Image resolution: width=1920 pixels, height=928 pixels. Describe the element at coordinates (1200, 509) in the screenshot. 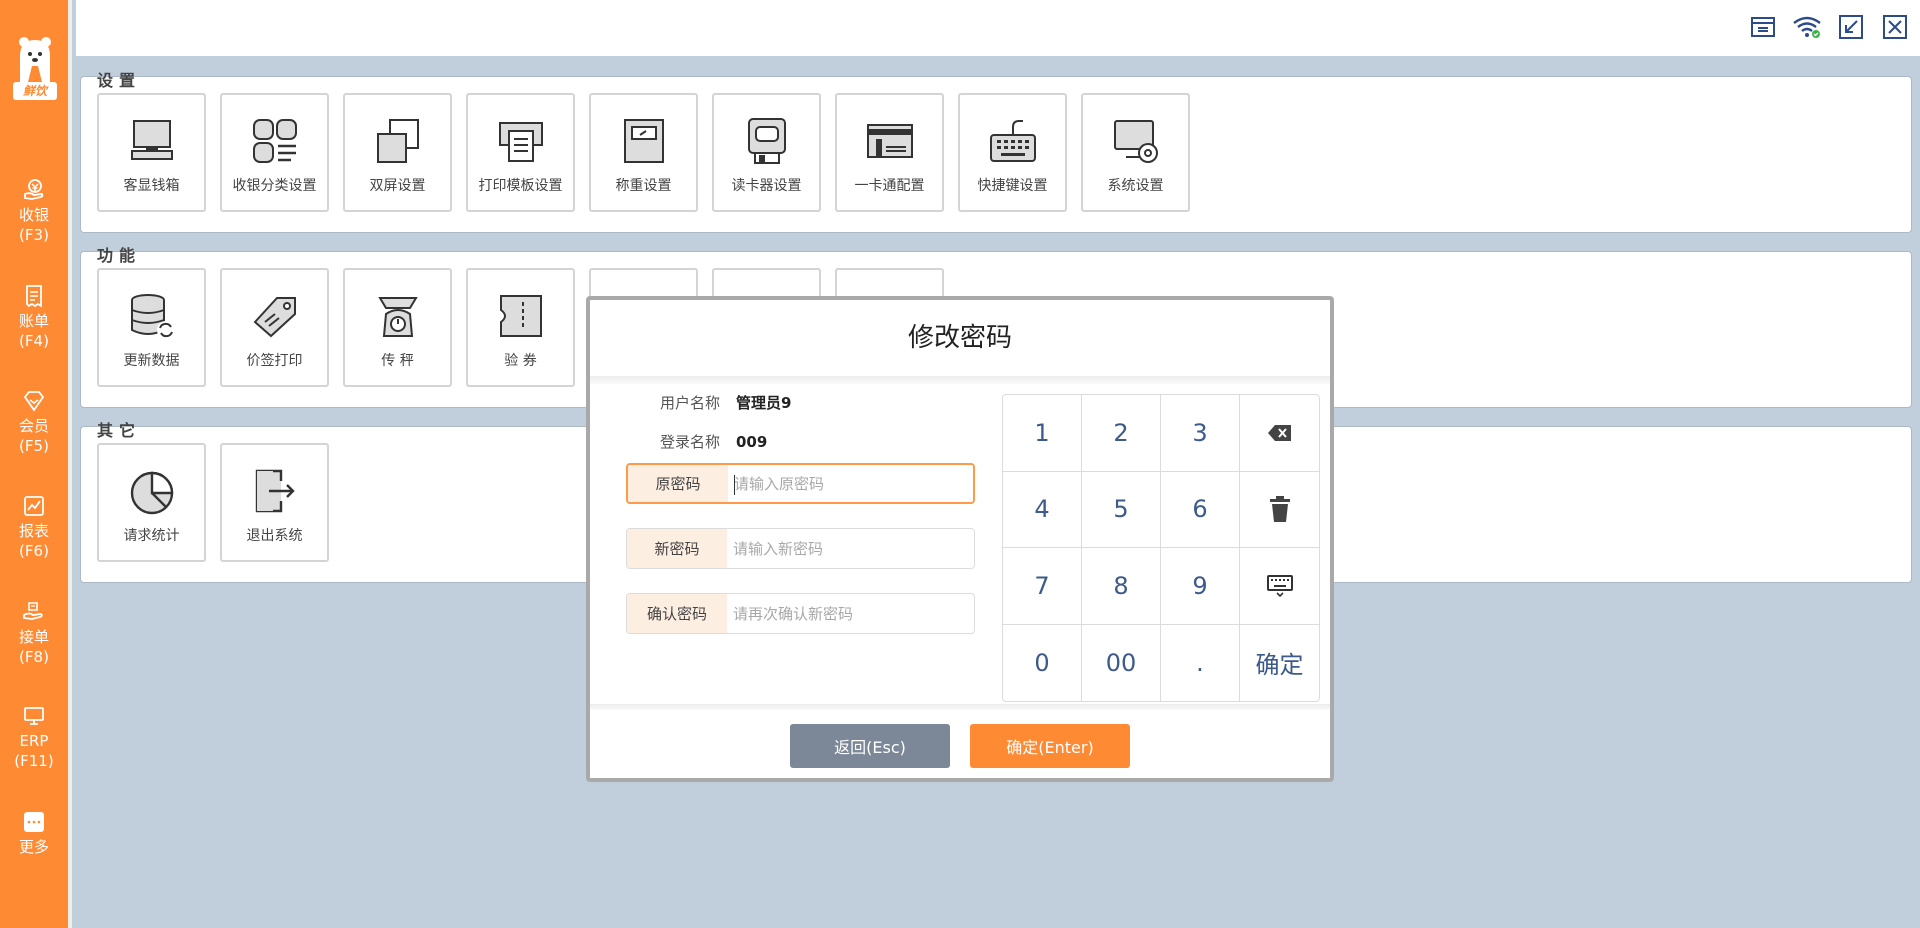

I see `key-6: 6` at that location.